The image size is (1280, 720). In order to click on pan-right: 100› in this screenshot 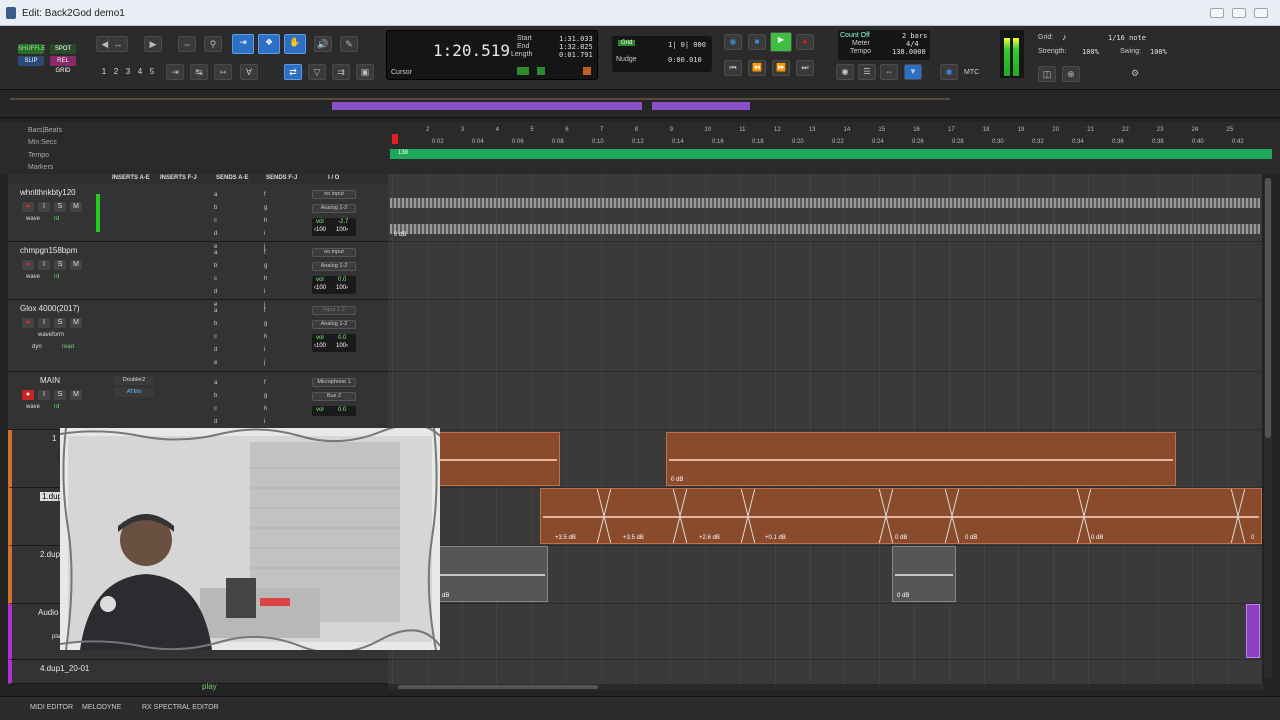, I will do `click(342, 230)`.